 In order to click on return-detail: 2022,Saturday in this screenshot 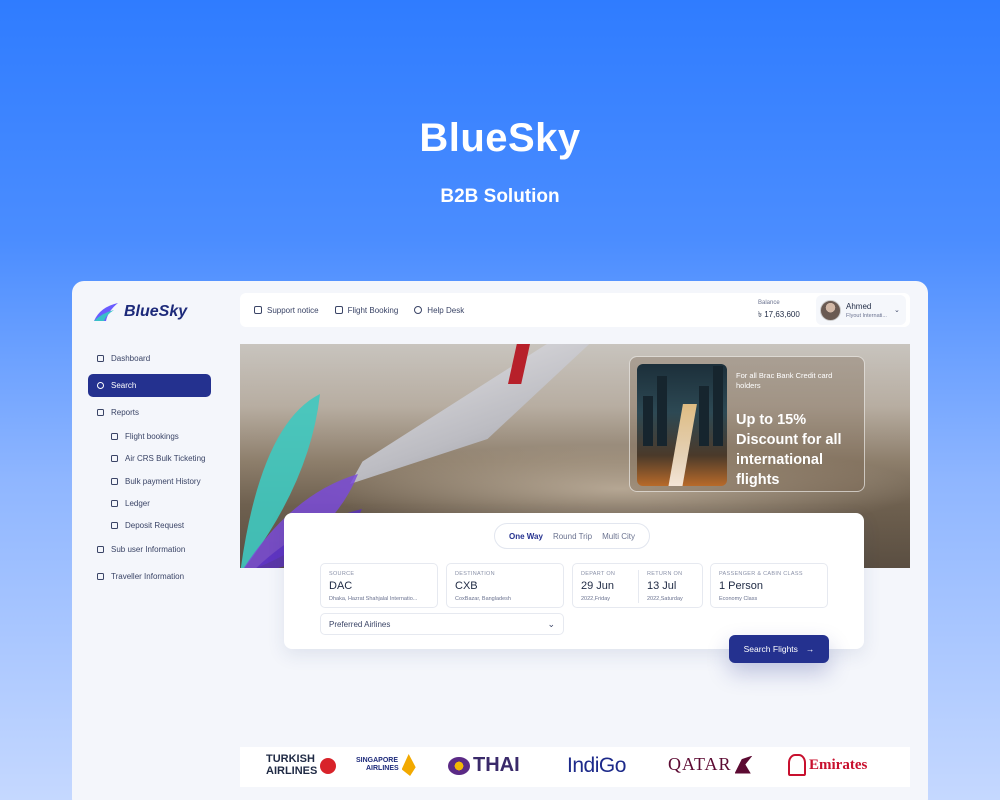, I will do `click(665, 599)`.